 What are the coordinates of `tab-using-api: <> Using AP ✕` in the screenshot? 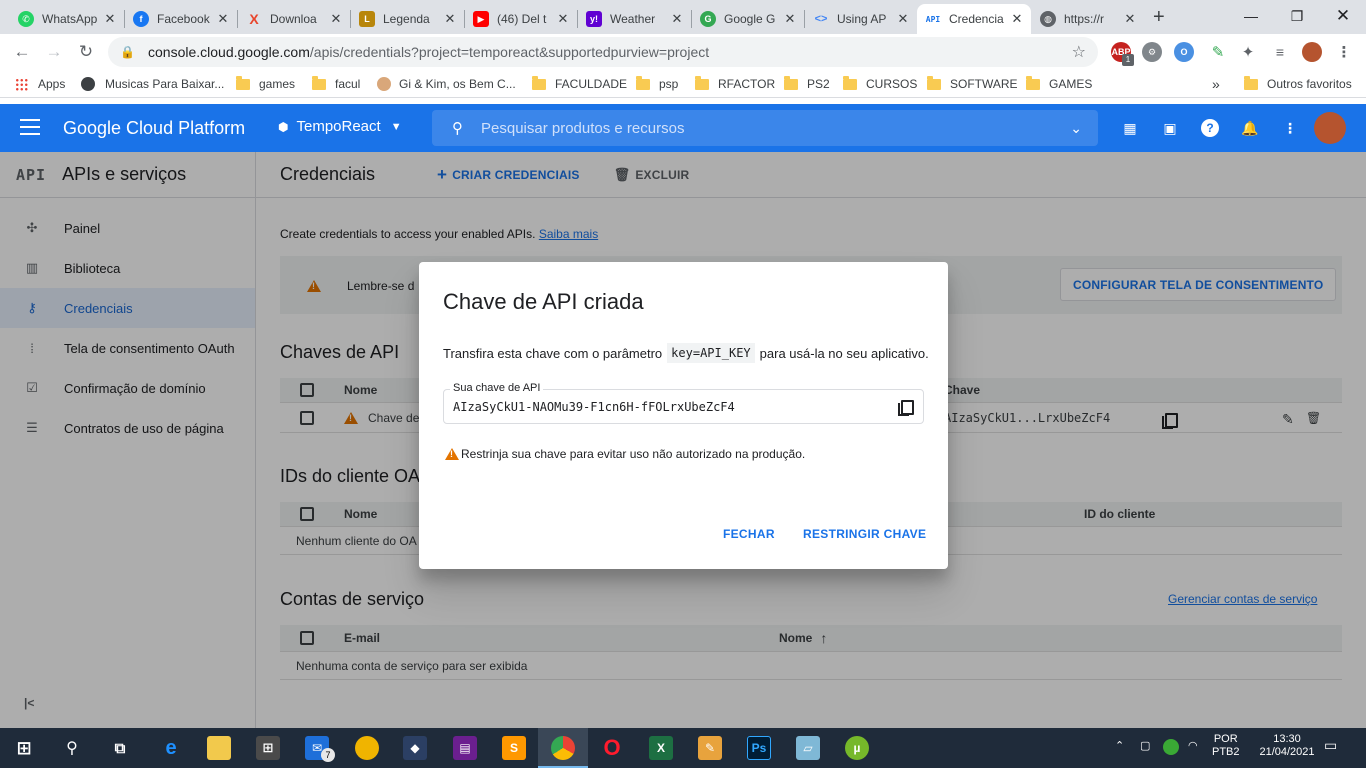 It's located at (861, 19).